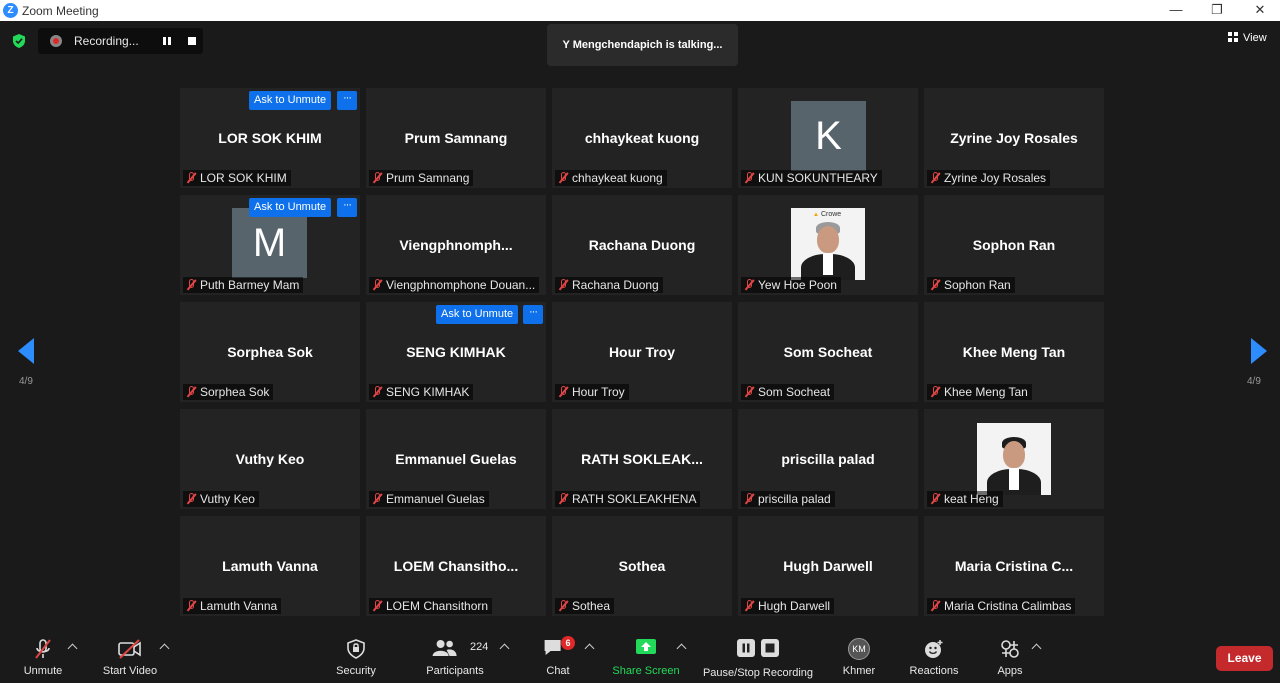  Describe the element at coordinates (589, 648) in the screenshot. I see `chat-chevron-up-icon` at that location.